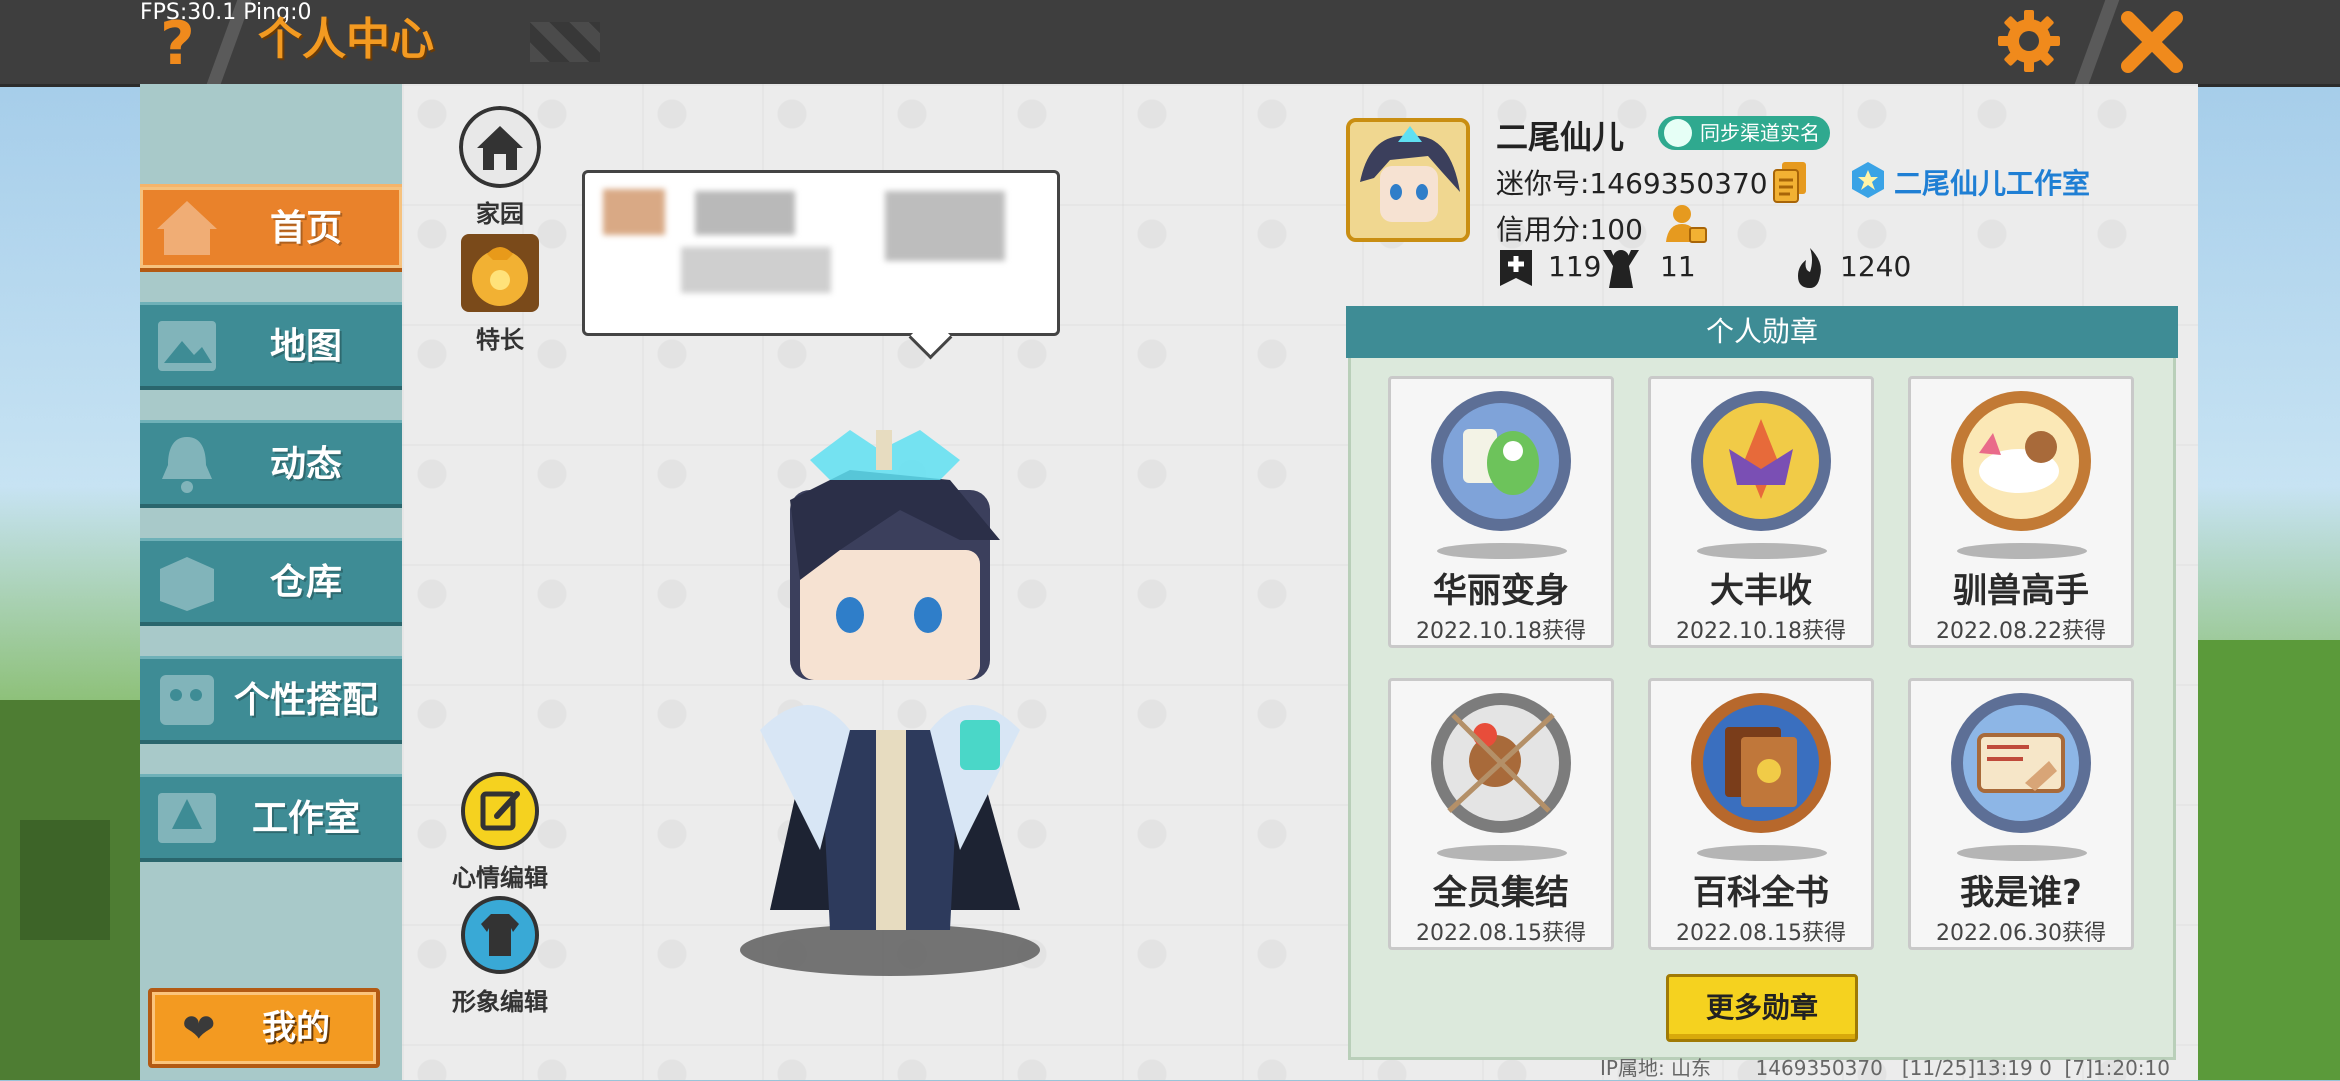 This screenshot has width=2340, height=1081. Describe the element at coordinates (1632, 183) in the screenshot. I see `mini-id: 迷你号:1469350370` at that location.